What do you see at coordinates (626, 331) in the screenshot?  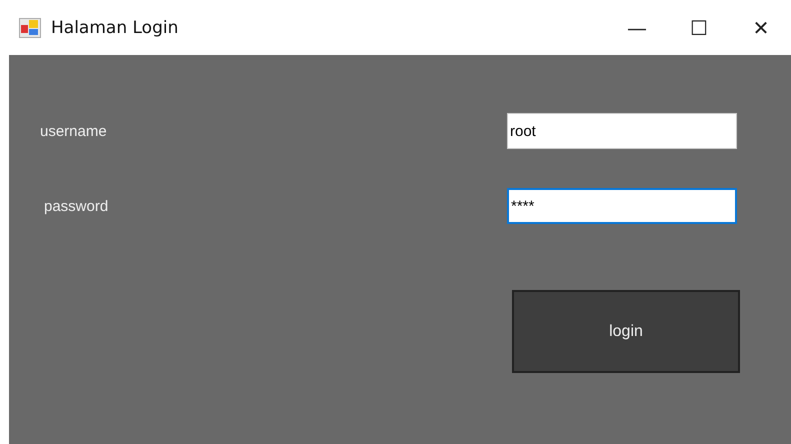 I see `login-button: login` at bounding box center [626, 331].